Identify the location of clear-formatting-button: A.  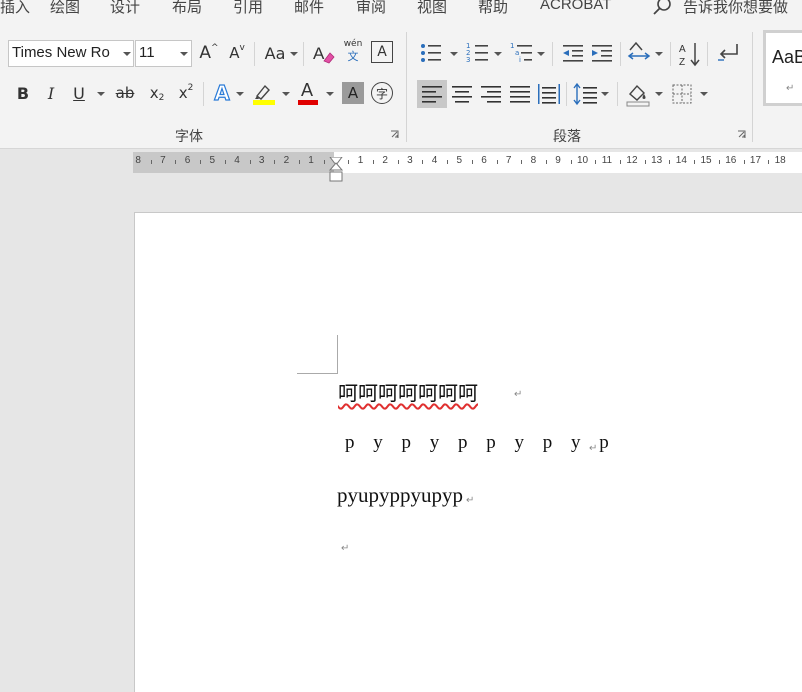
(323, 53).